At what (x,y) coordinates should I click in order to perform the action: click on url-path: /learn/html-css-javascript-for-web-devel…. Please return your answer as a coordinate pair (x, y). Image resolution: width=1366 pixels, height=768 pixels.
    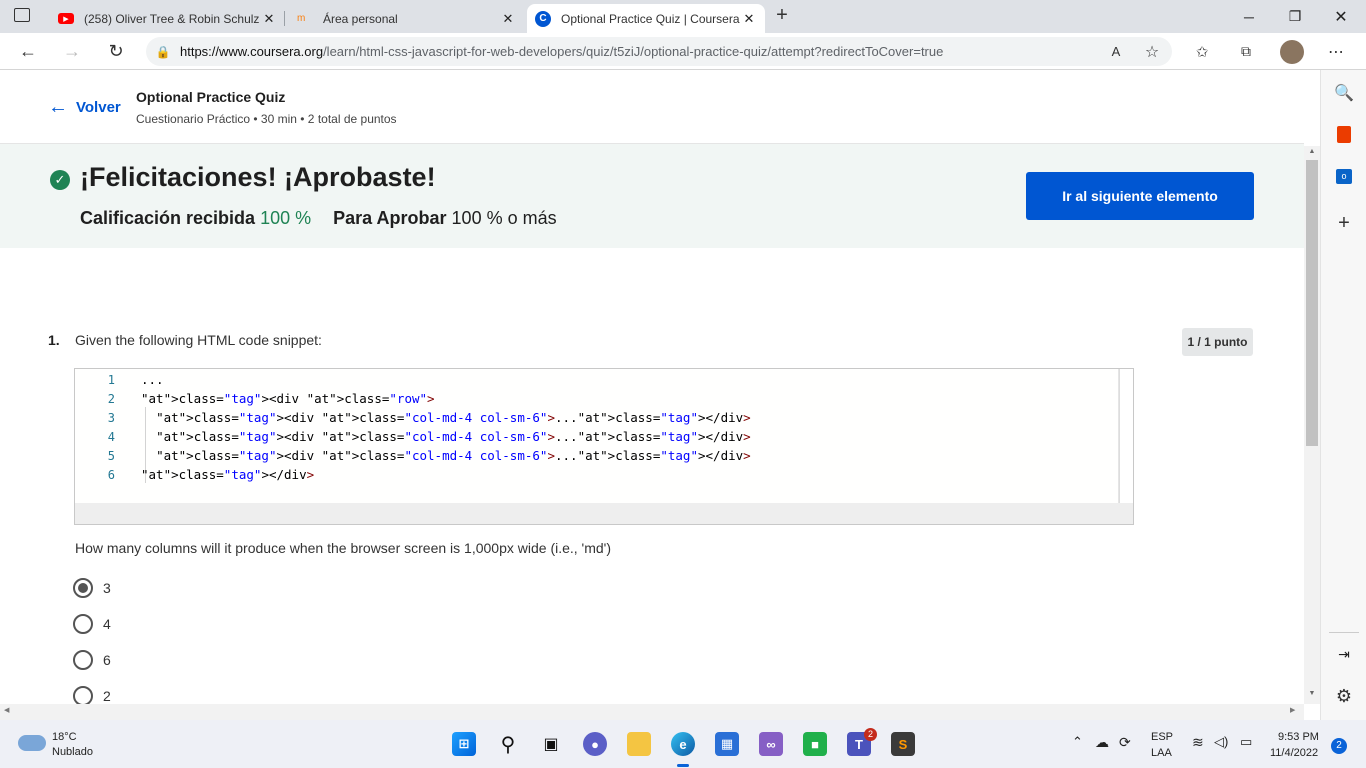
    Looking at the image, I should click on (633, 51).